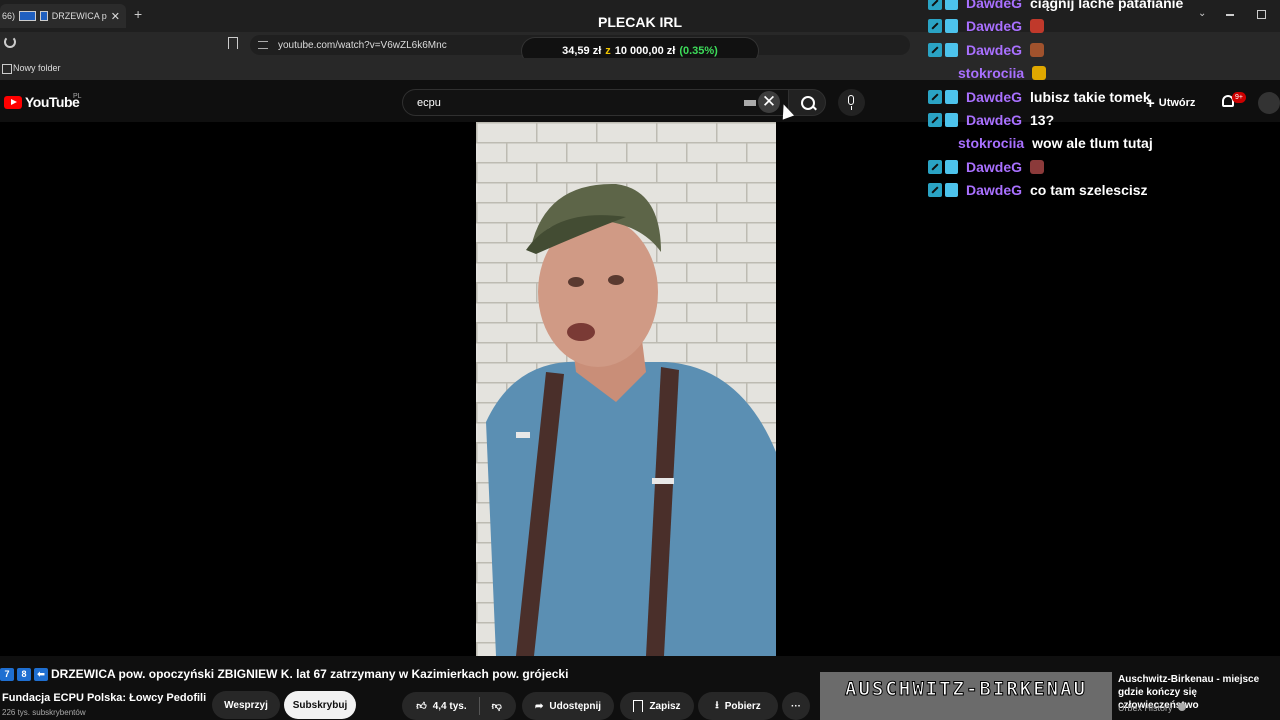 The height and width of the screenshot is (720, 1280). I want to click on download-button: ⭳ Pobierz, so click(738, 706).